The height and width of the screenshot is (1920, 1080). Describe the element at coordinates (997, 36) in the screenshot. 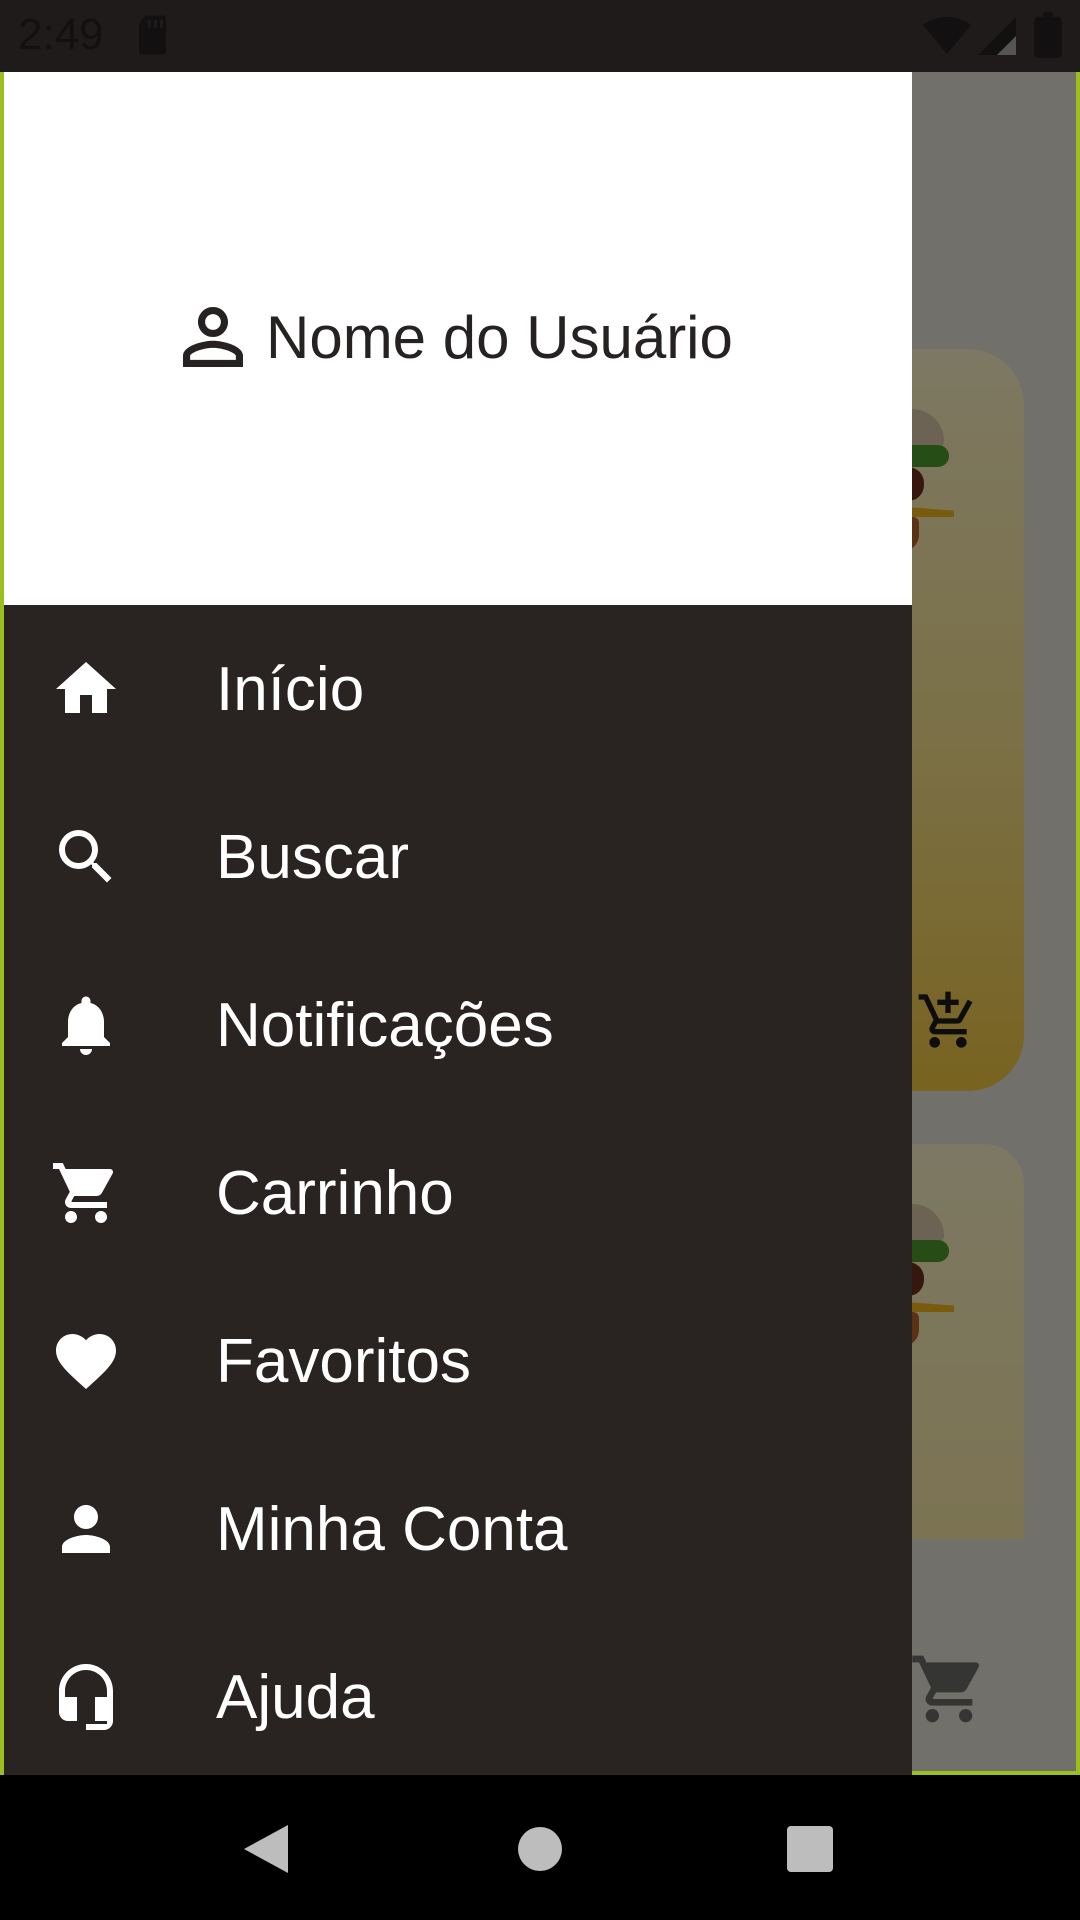

I see `signal-icon` at that location.